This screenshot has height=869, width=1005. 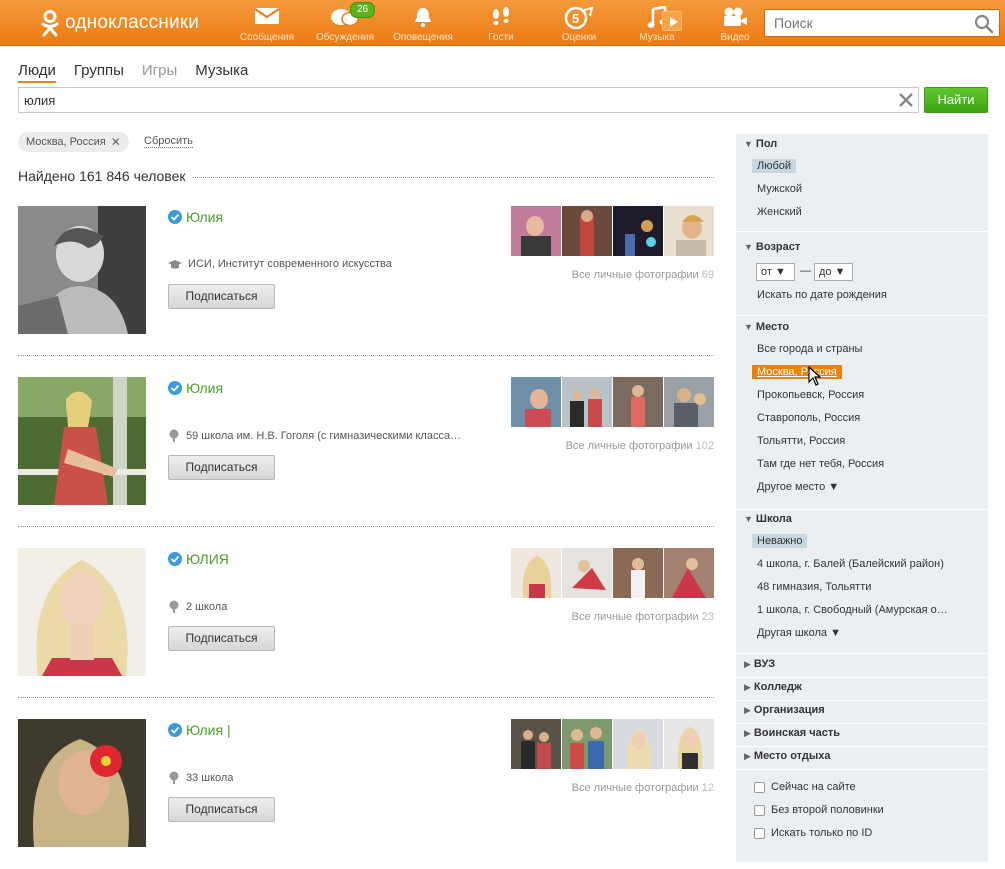 What do you see at coordinates (643, 788) in the screenshot?
I see `all-photos-link: Все личные фотографии 12` at bounding box center [643, 788].